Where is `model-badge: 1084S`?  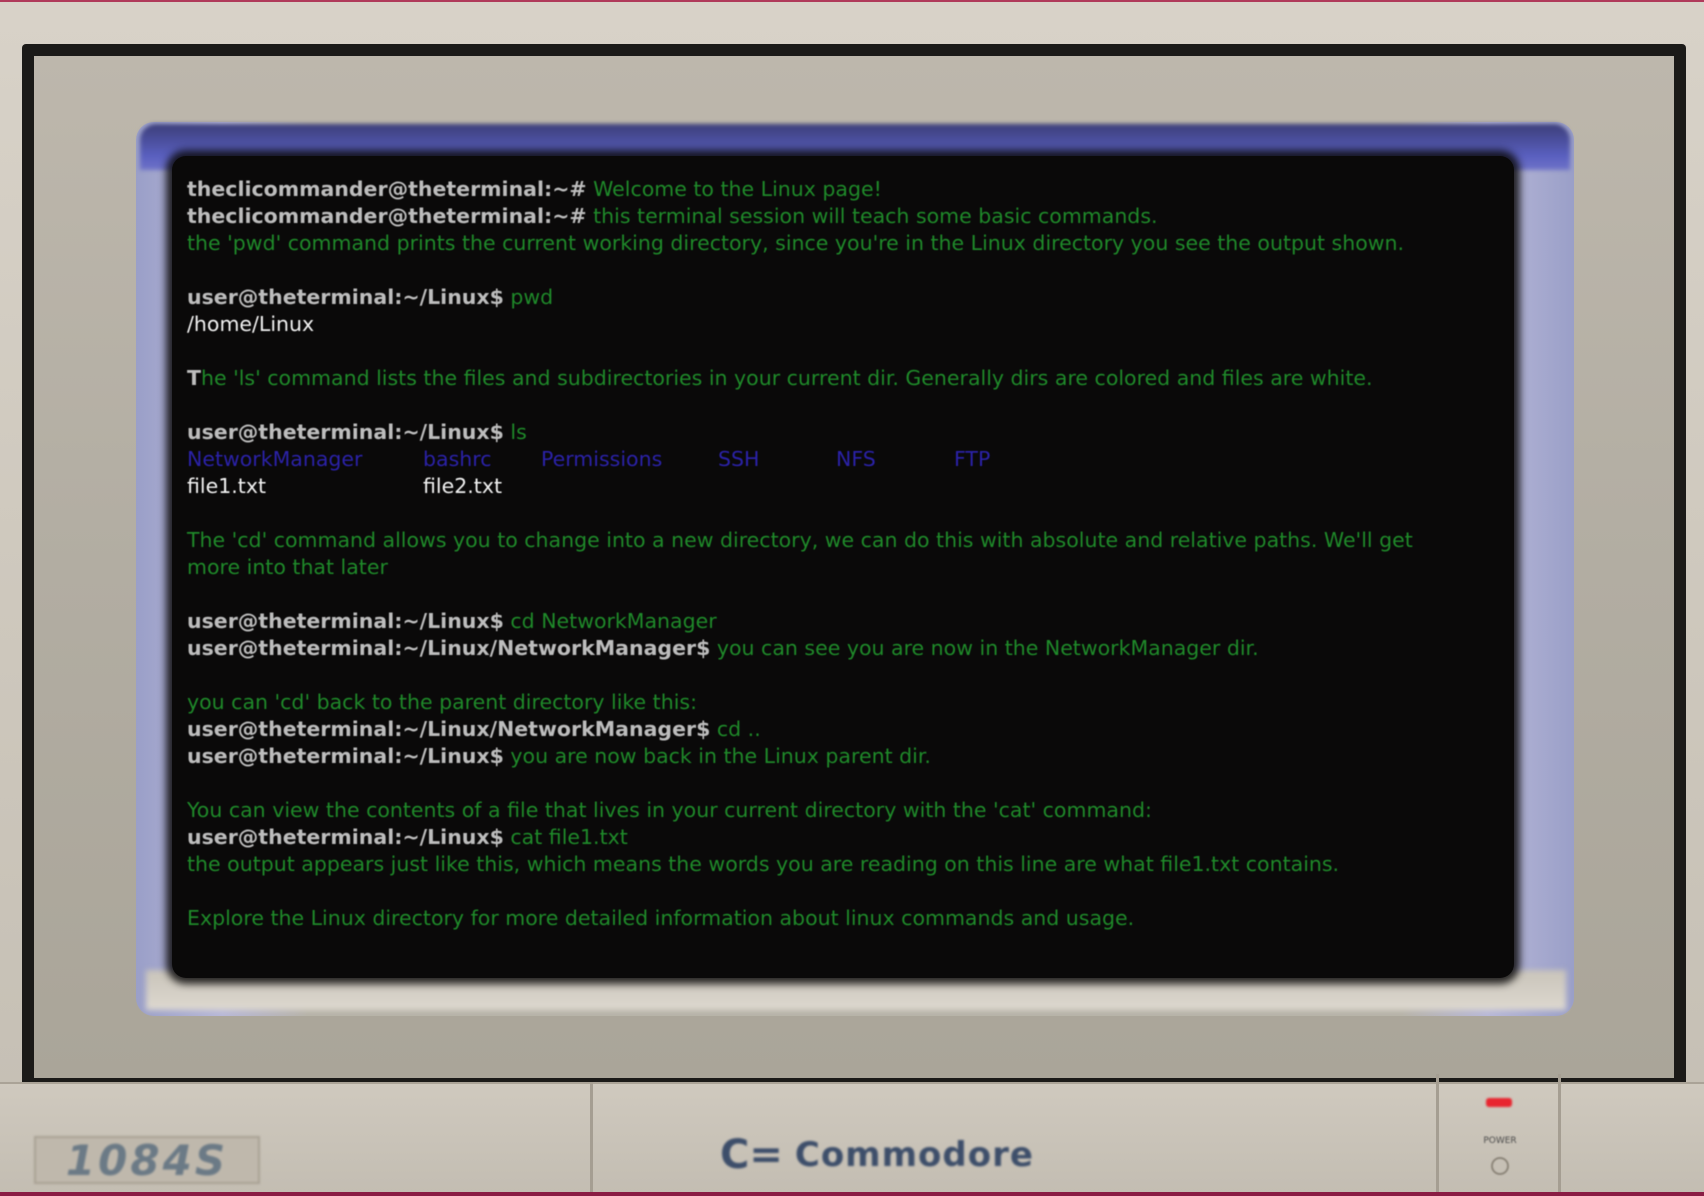
model-badge: 1084S is located at coordinates (147, 1160).